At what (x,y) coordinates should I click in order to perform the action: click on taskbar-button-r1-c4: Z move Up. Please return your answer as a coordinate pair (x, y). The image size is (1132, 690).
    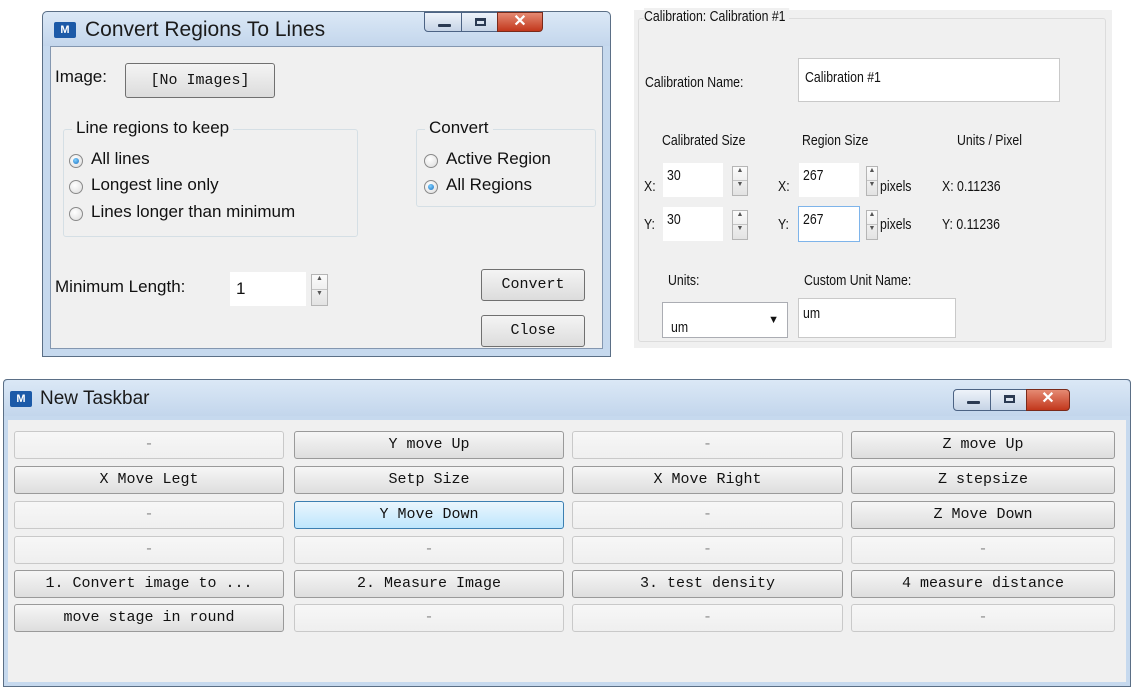
    Looking at the image, I should click on (983, 445).